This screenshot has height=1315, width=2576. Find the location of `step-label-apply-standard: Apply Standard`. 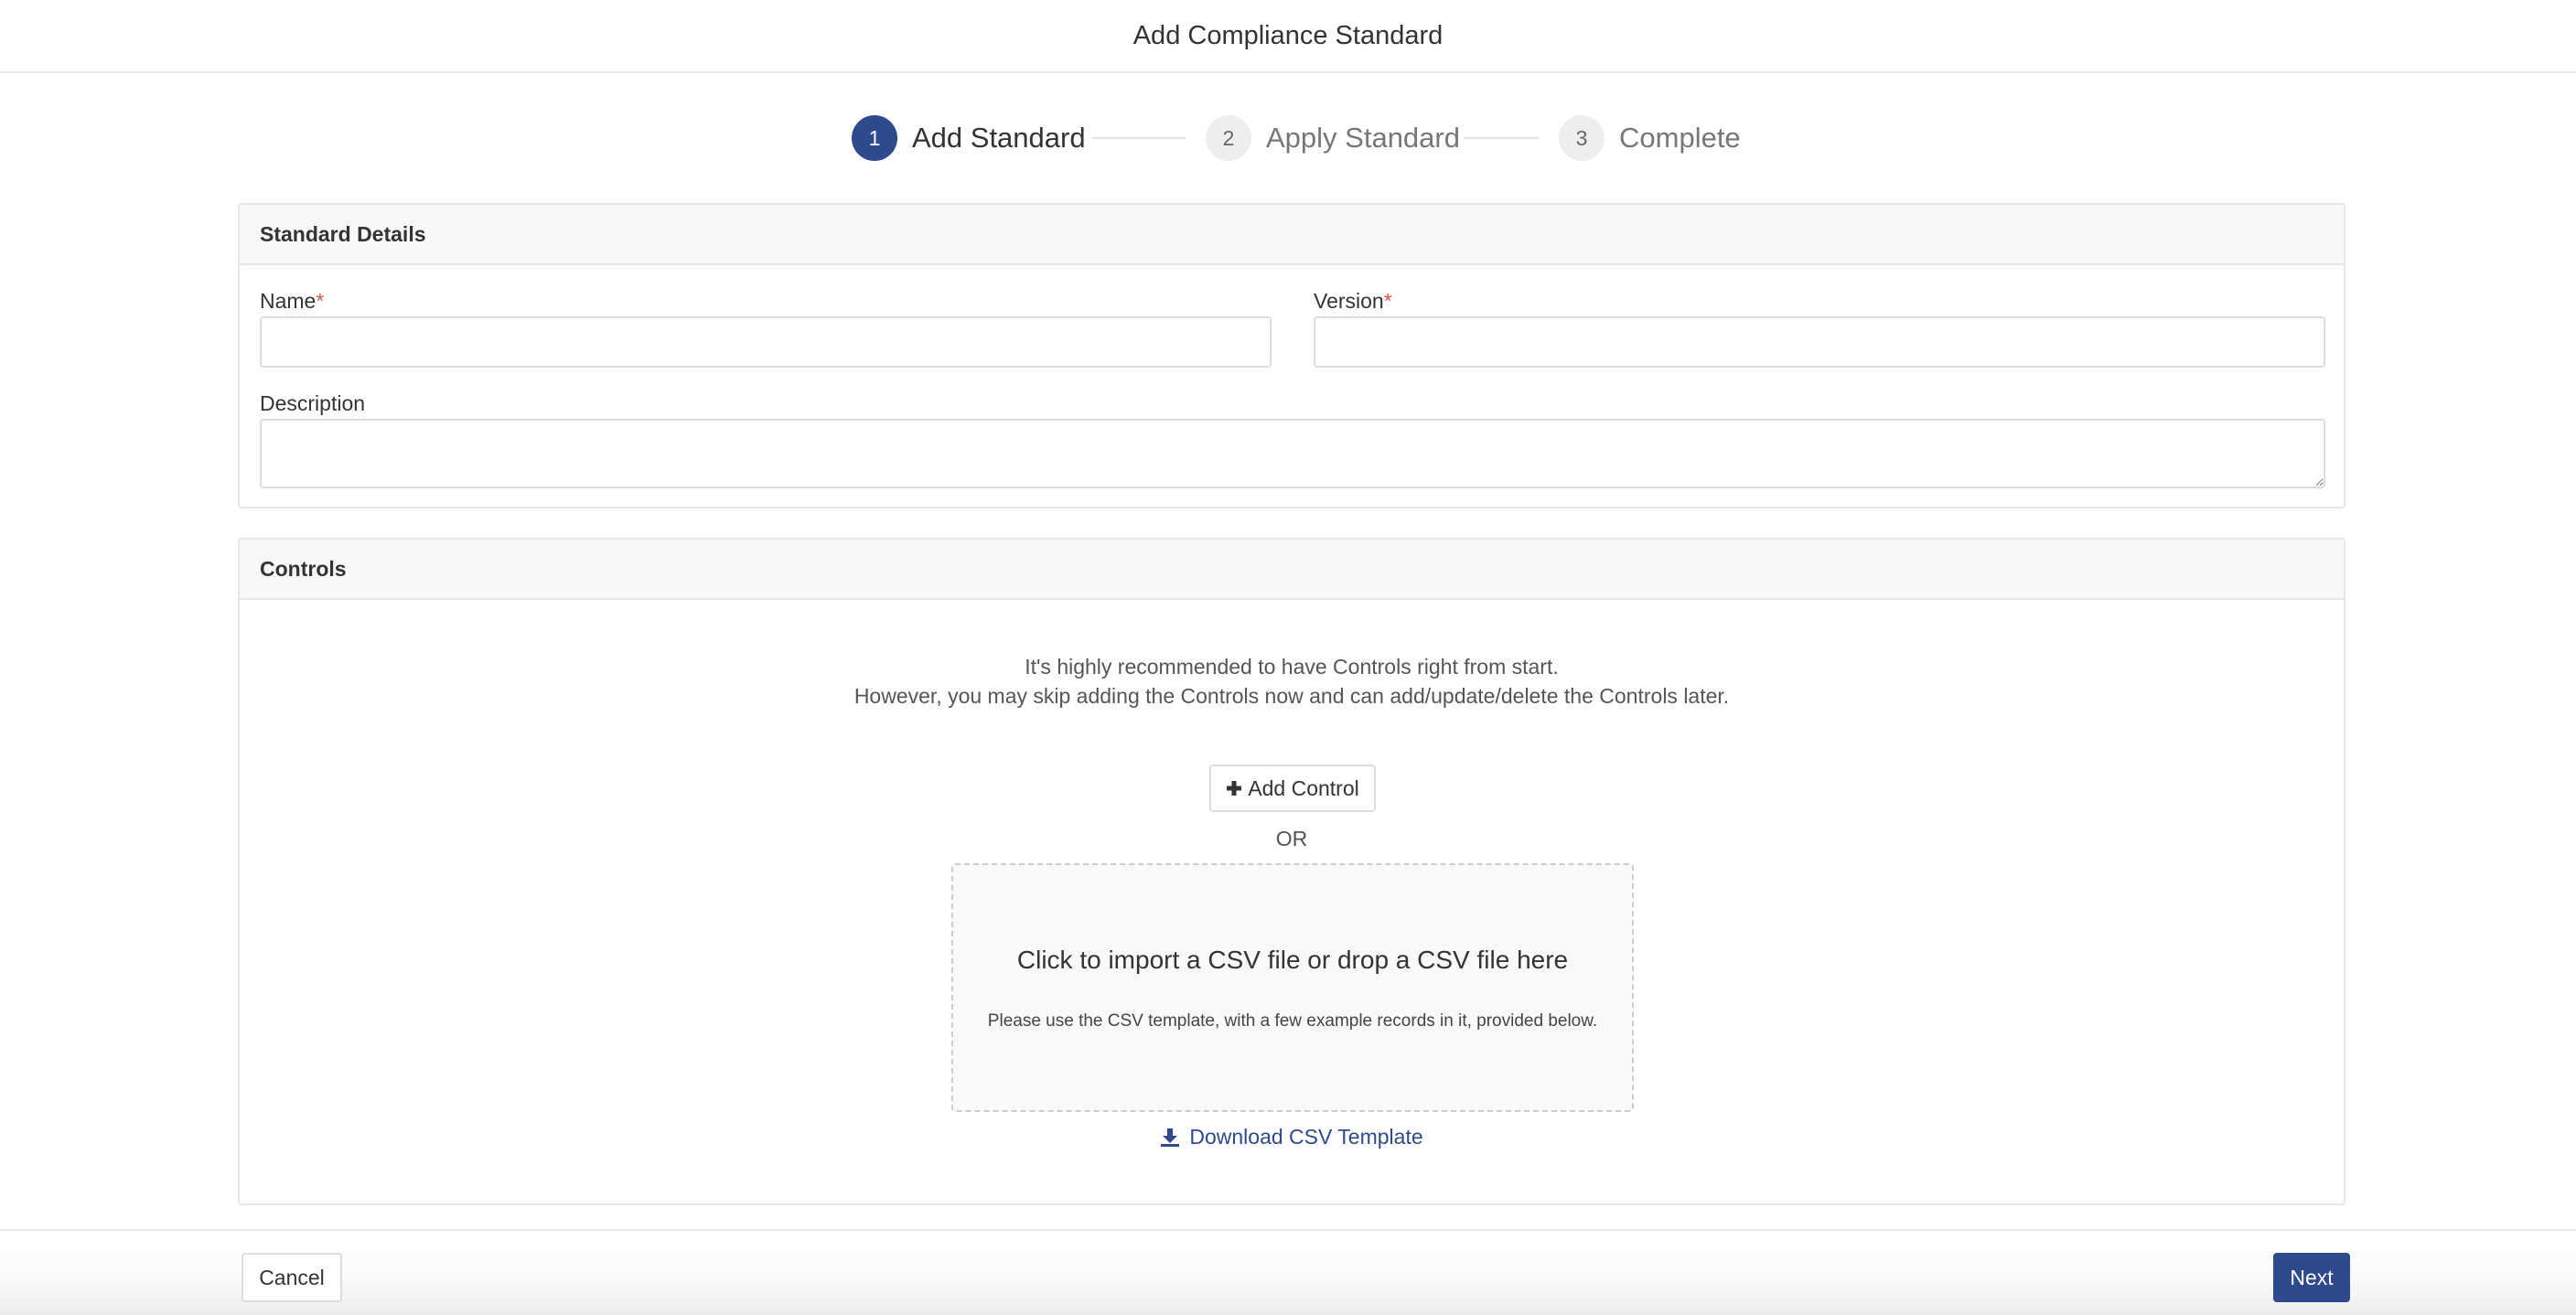

step-label-apply-standard: Apply Standard is located at coordinates (1363, 138).